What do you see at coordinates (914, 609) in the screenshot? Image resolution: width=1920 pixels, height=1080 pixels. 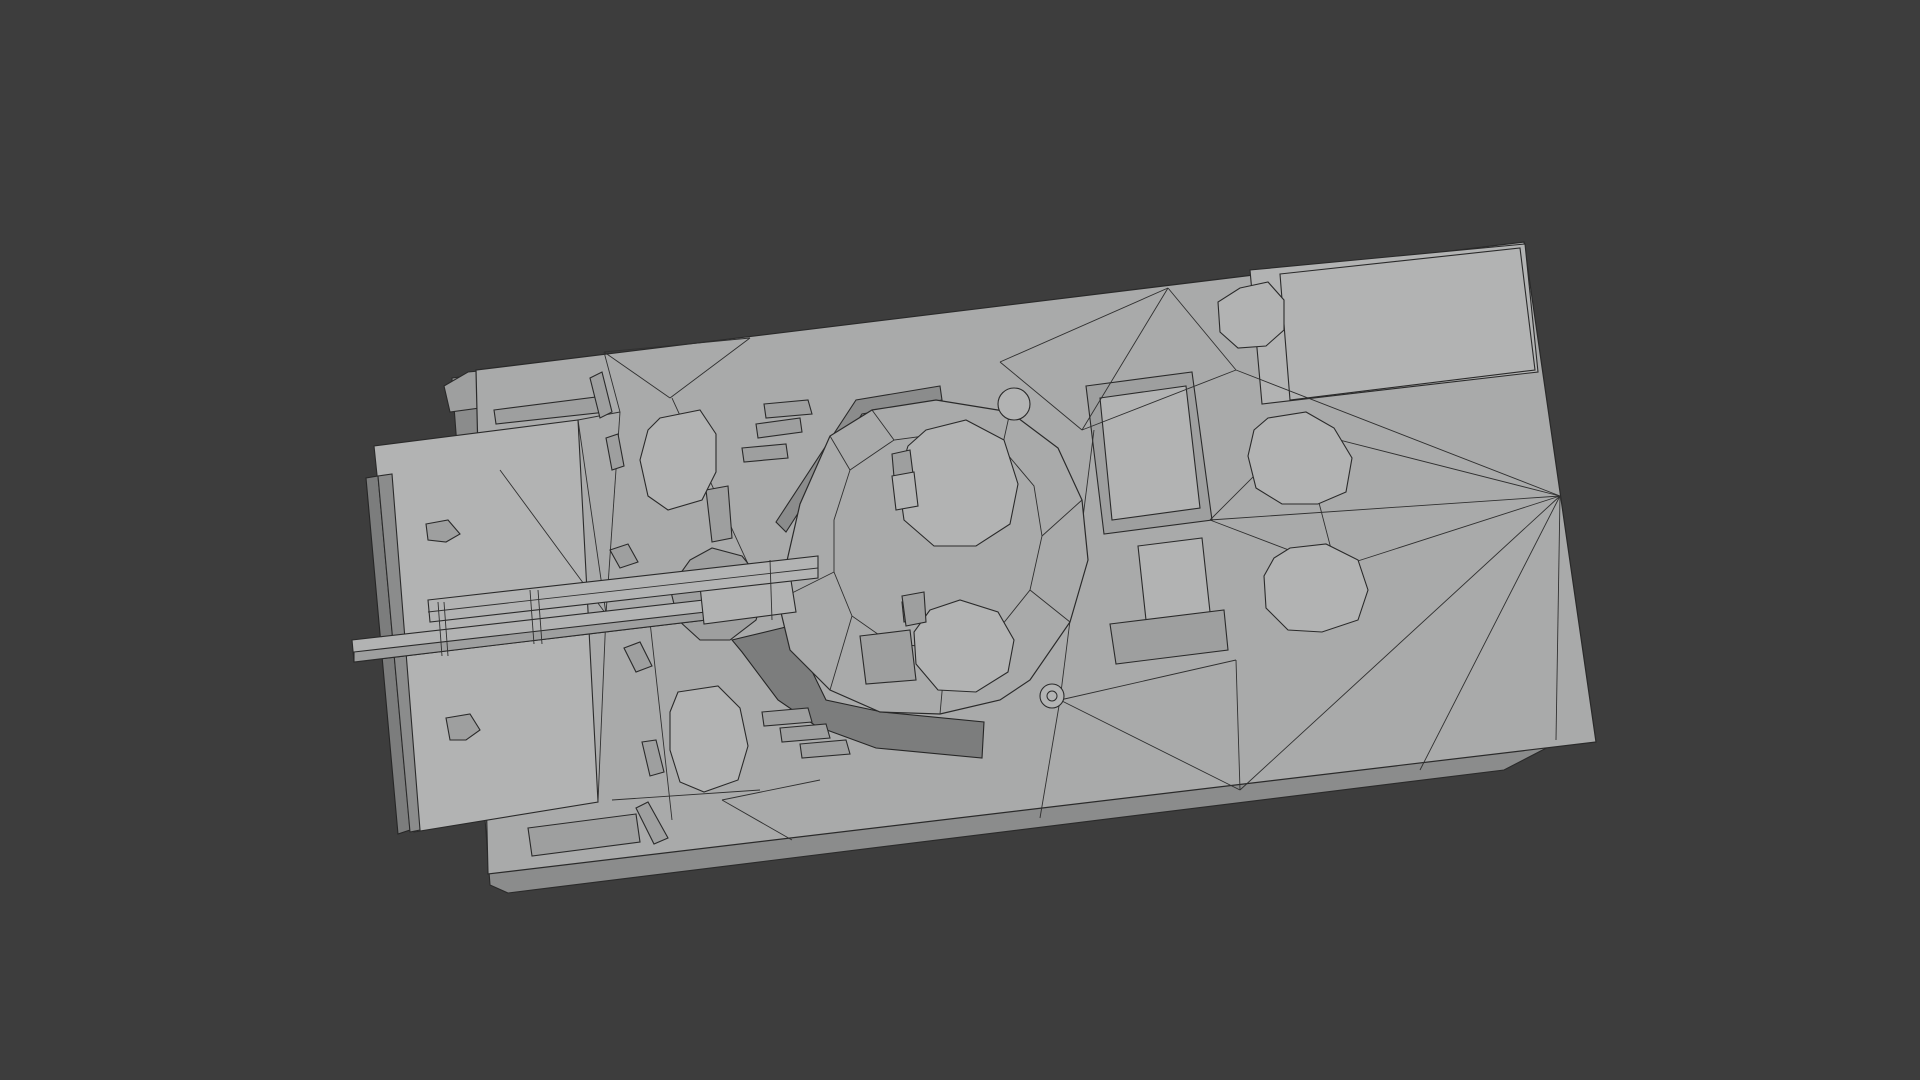 I see `turret-mount-right` at bounding box center [914, 609].